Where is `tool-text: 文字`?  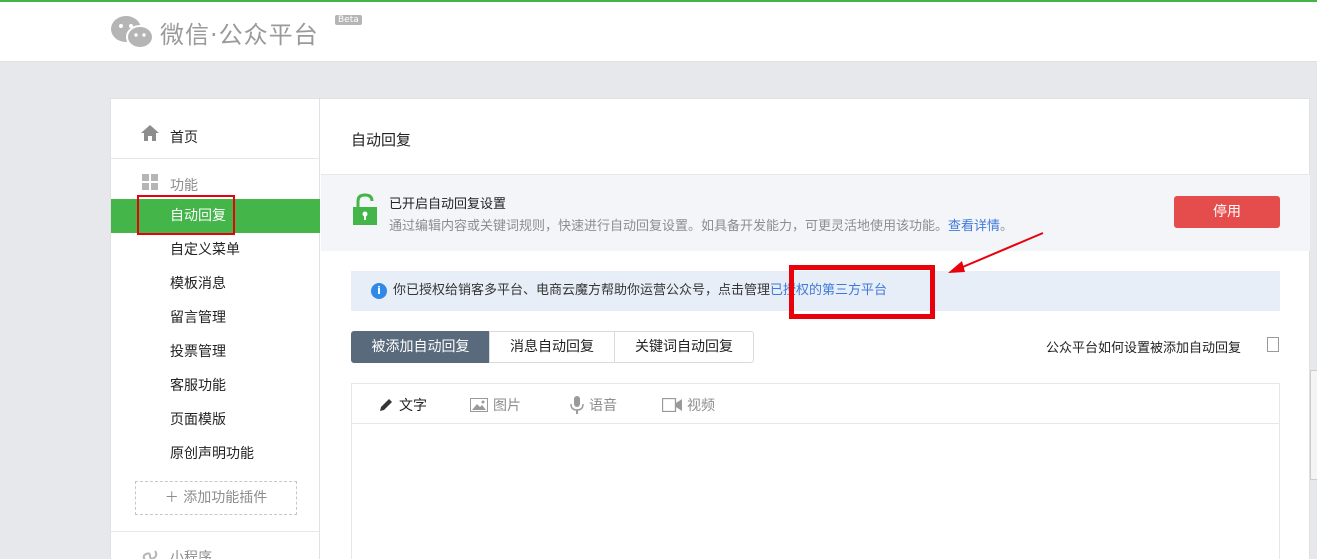
tool-text: 文字 is located at coordinates (402, 405).